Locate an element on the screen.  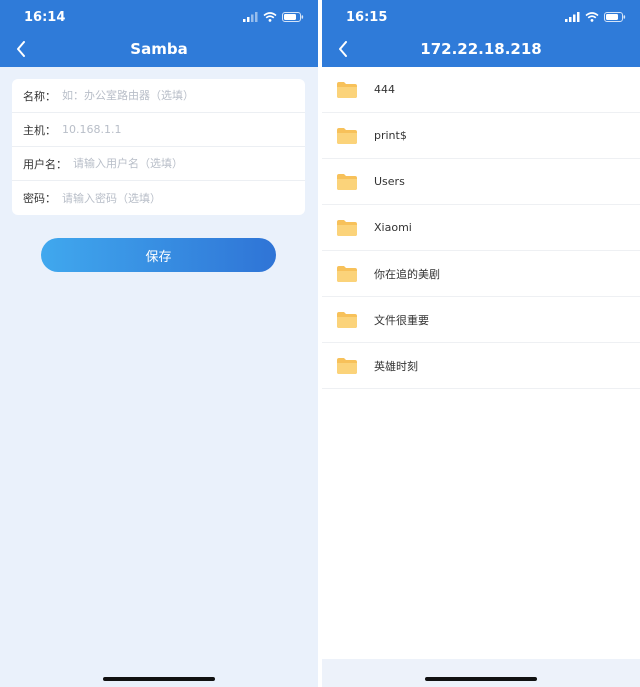
username-label: 用户名： is located at coordinates (45, 164).